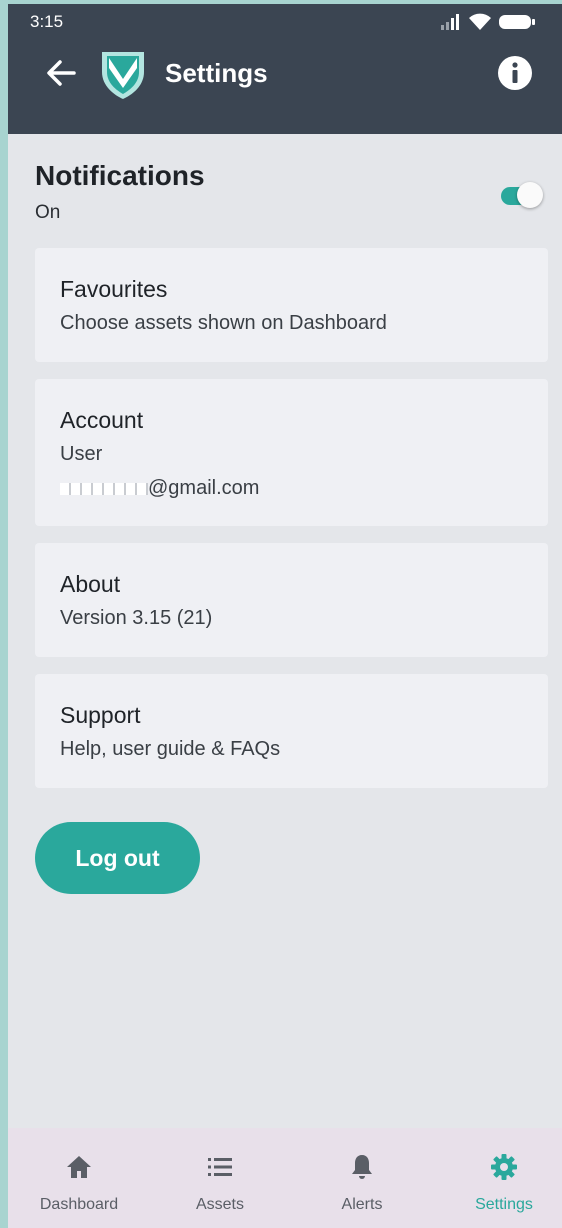 This screenshot has height=1228, width=562. I want to click on back-arrow-icon, so click(61, 73).